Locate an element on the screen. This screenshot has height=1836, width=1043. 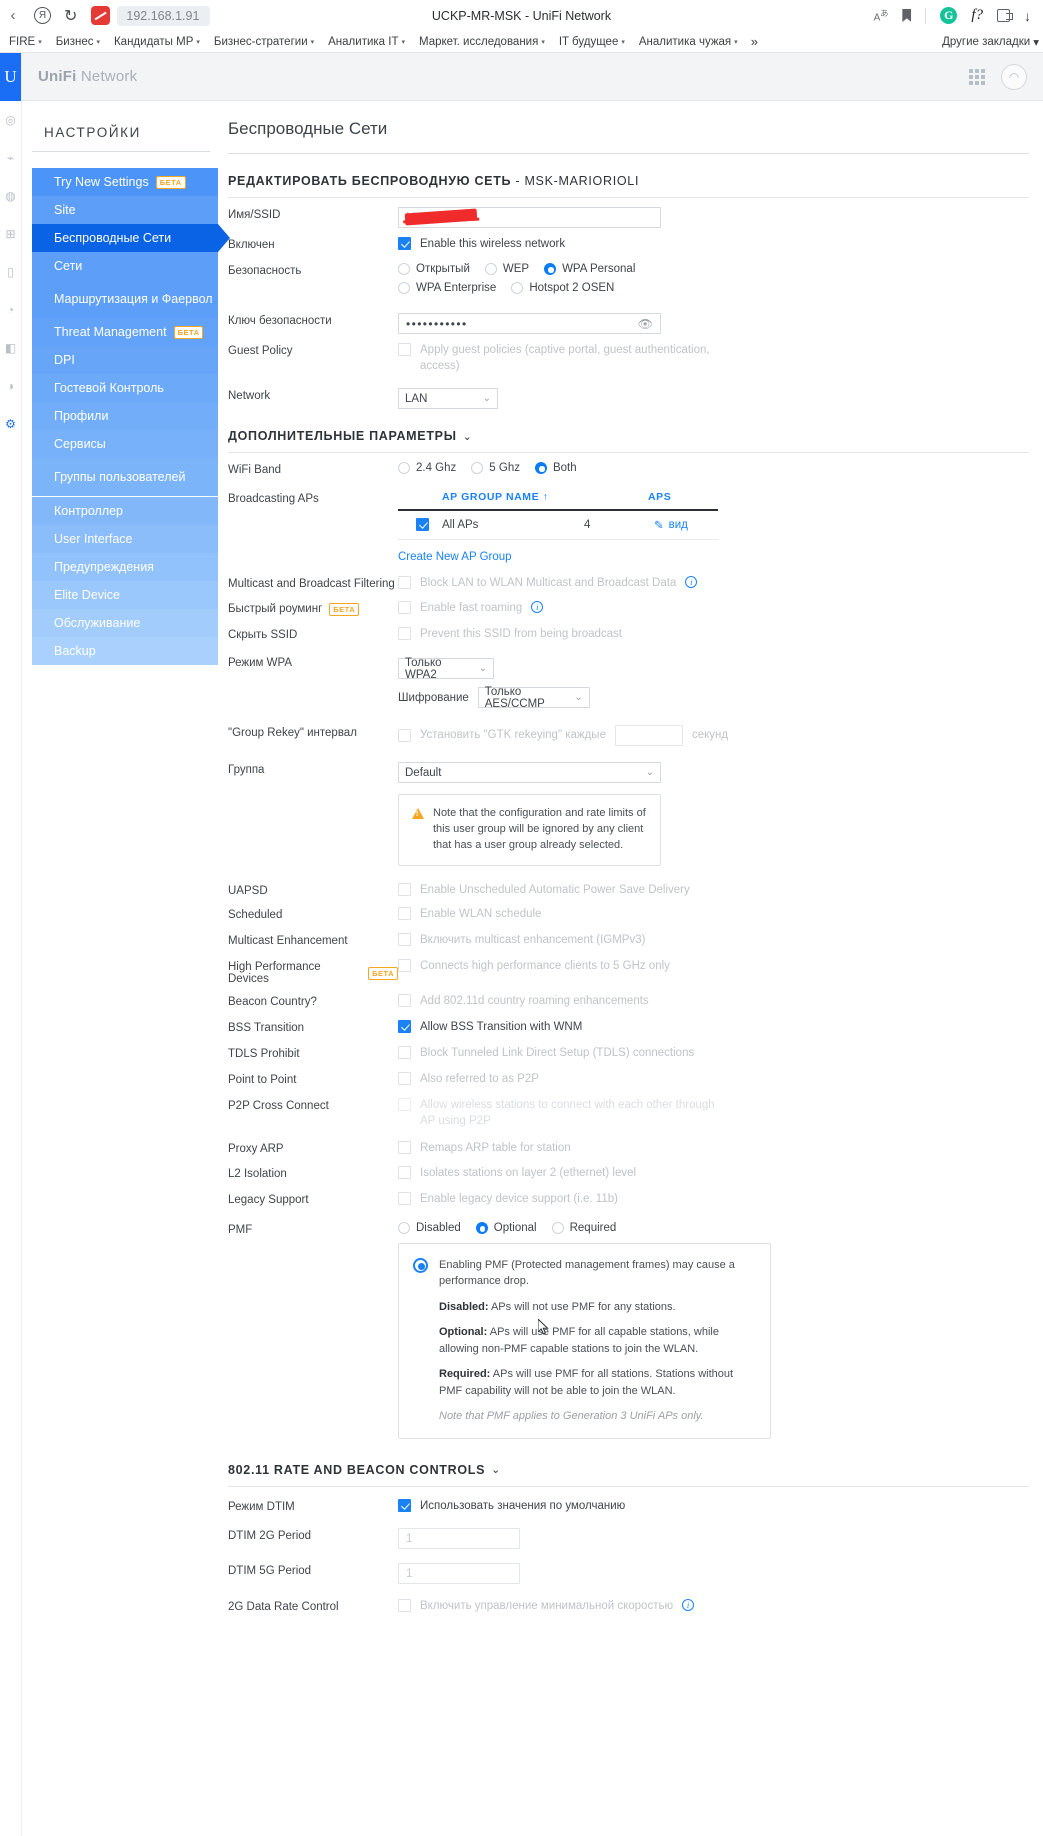
pmf-option-required: Required is located at coordinates (583, 1227).